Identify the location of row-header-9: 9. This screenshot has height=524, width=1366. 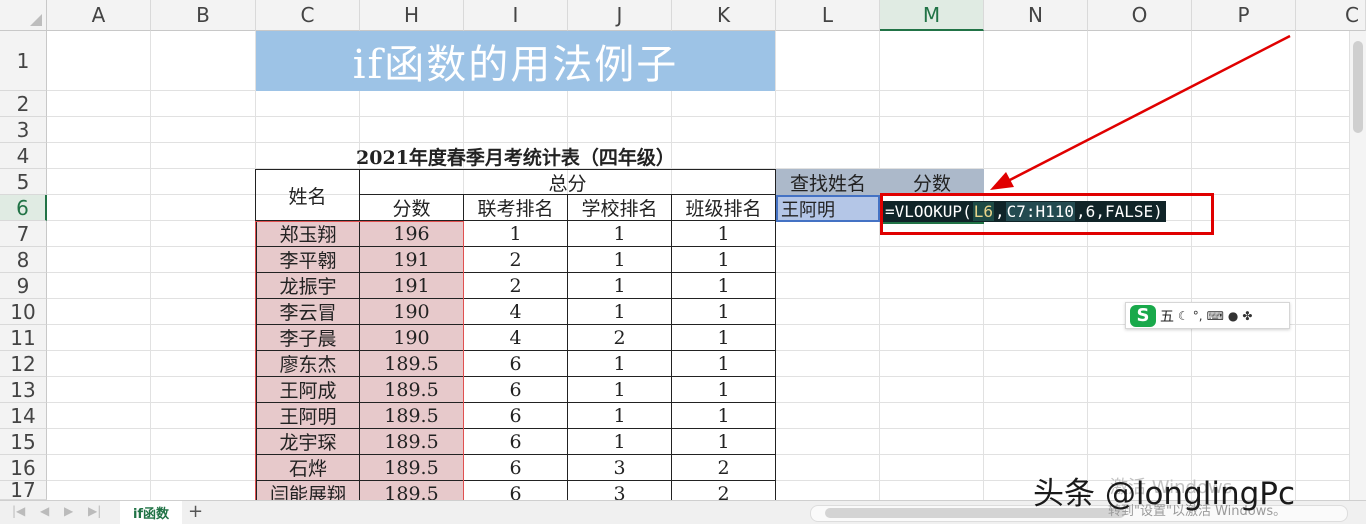
(23, 286).